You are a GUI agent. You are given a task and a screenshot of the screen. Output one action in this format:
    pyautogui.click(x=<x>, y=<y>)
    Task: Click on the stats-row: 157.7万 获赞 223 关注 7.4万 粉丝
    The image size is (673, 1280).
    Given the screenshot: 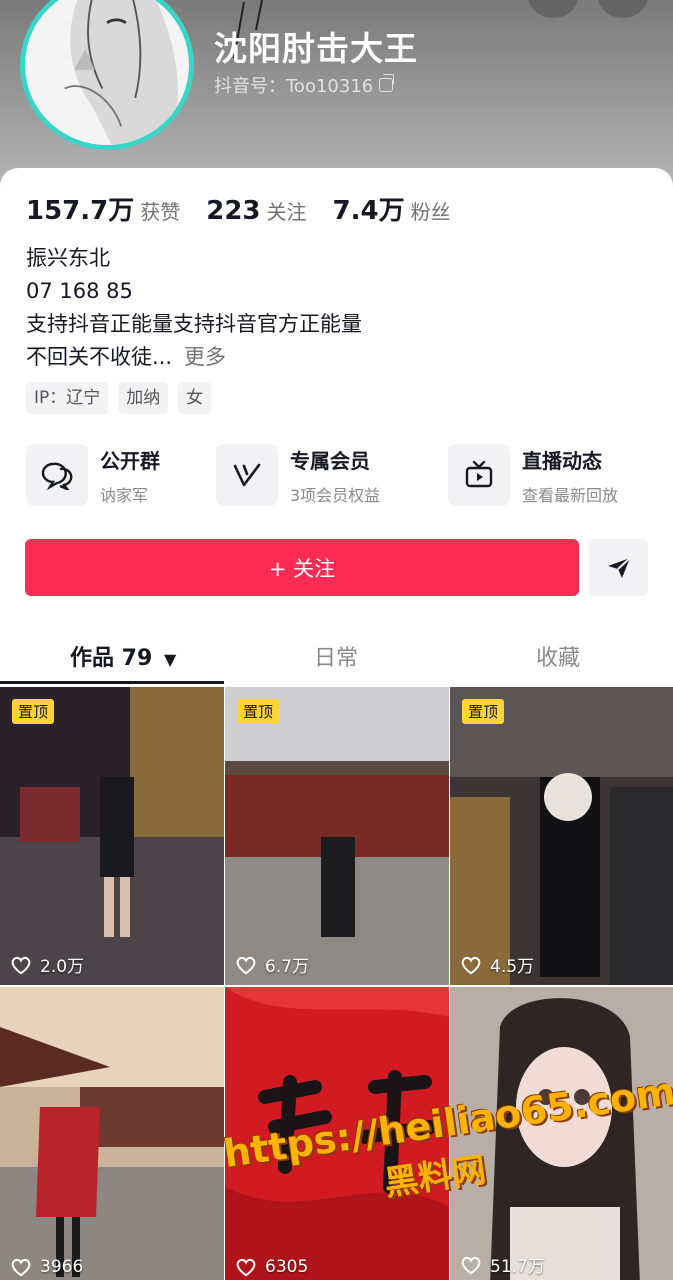 What is the action you would take?
    pyautogui.click(x=251, y=208)
    